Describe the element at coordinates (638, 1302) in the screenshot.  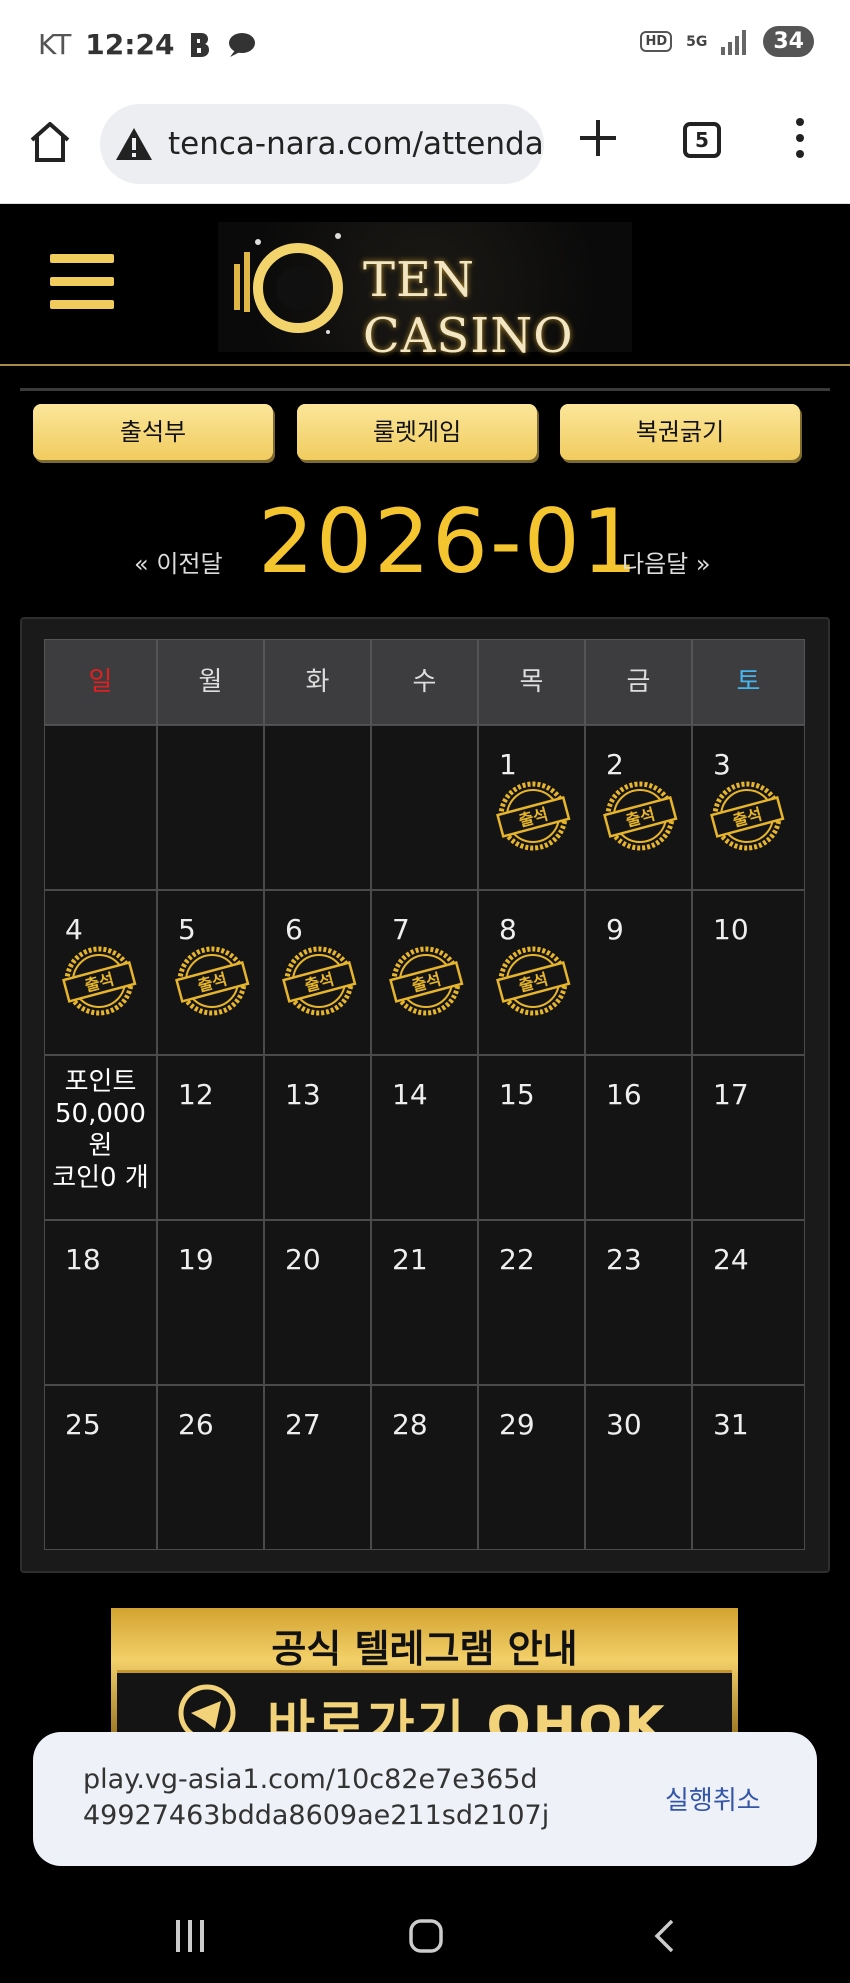
I see `calendar-day-cell: 23` at that location.